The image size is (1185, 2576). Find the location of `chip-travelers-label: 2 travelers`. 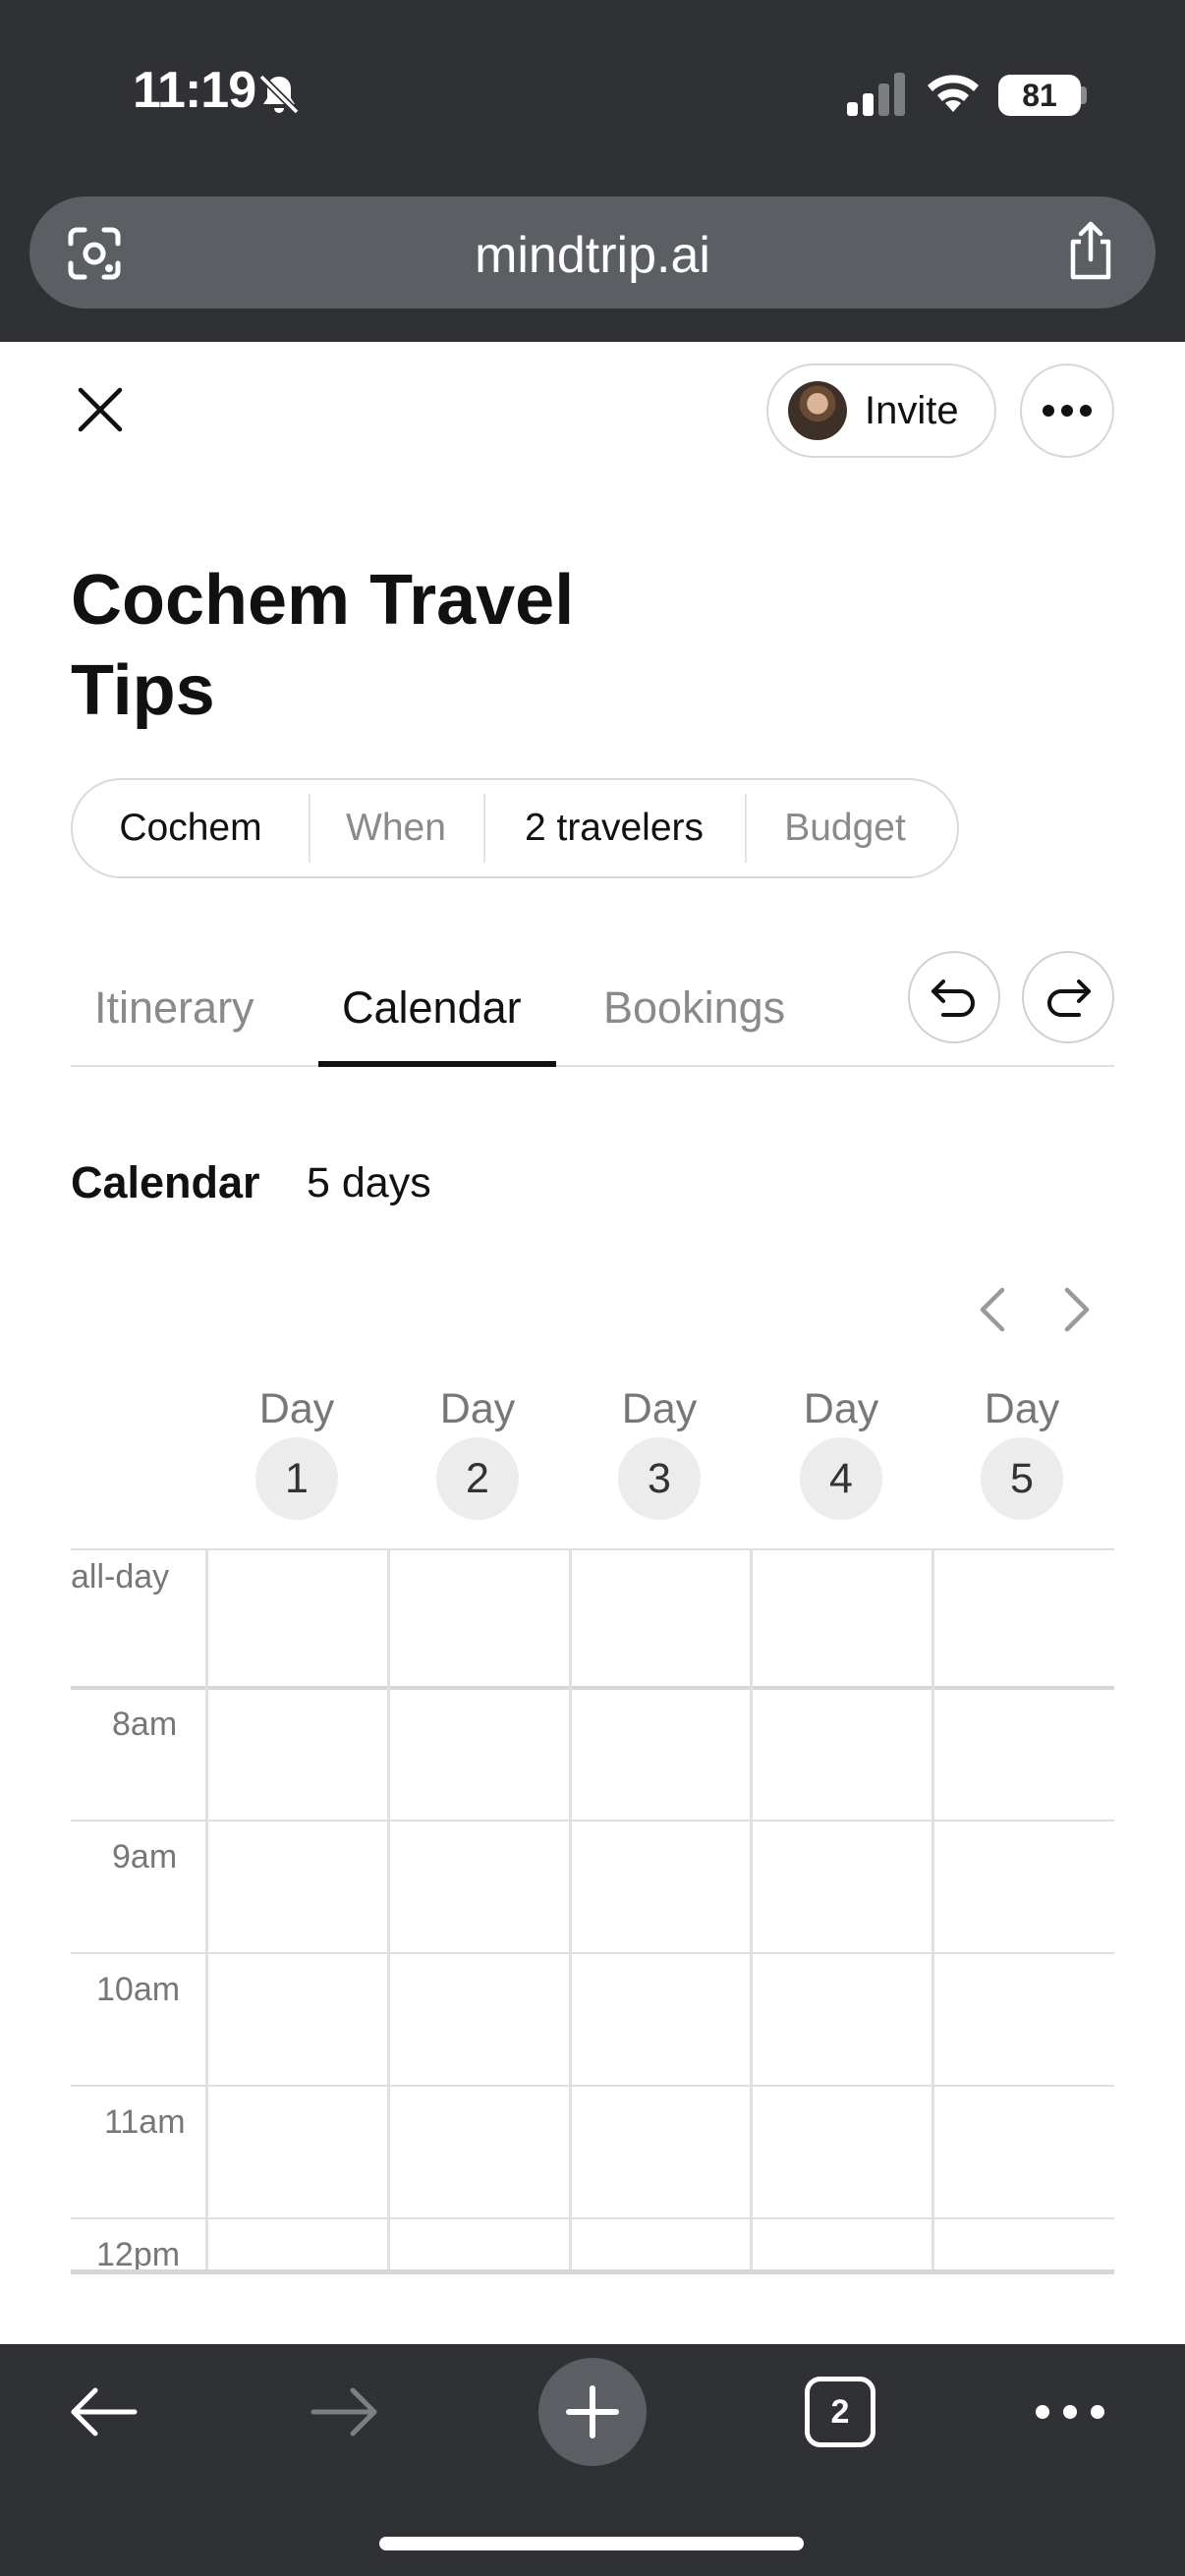

chip-travelers-label: 2 travelers is located at coordinates (614, 828).